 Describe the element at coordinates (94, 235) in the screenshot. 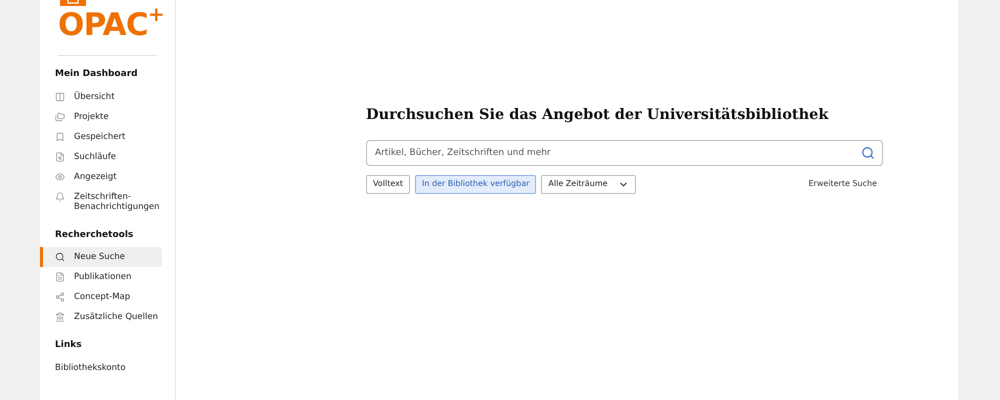

I see `section-heading: Recherchetools` at that location.